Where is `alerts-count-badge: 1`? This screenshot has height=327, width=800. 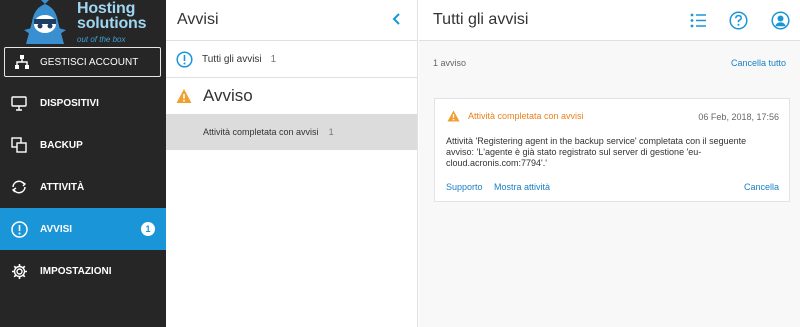 alerts-count-badge: 1 is located at coordinates (148, 229).